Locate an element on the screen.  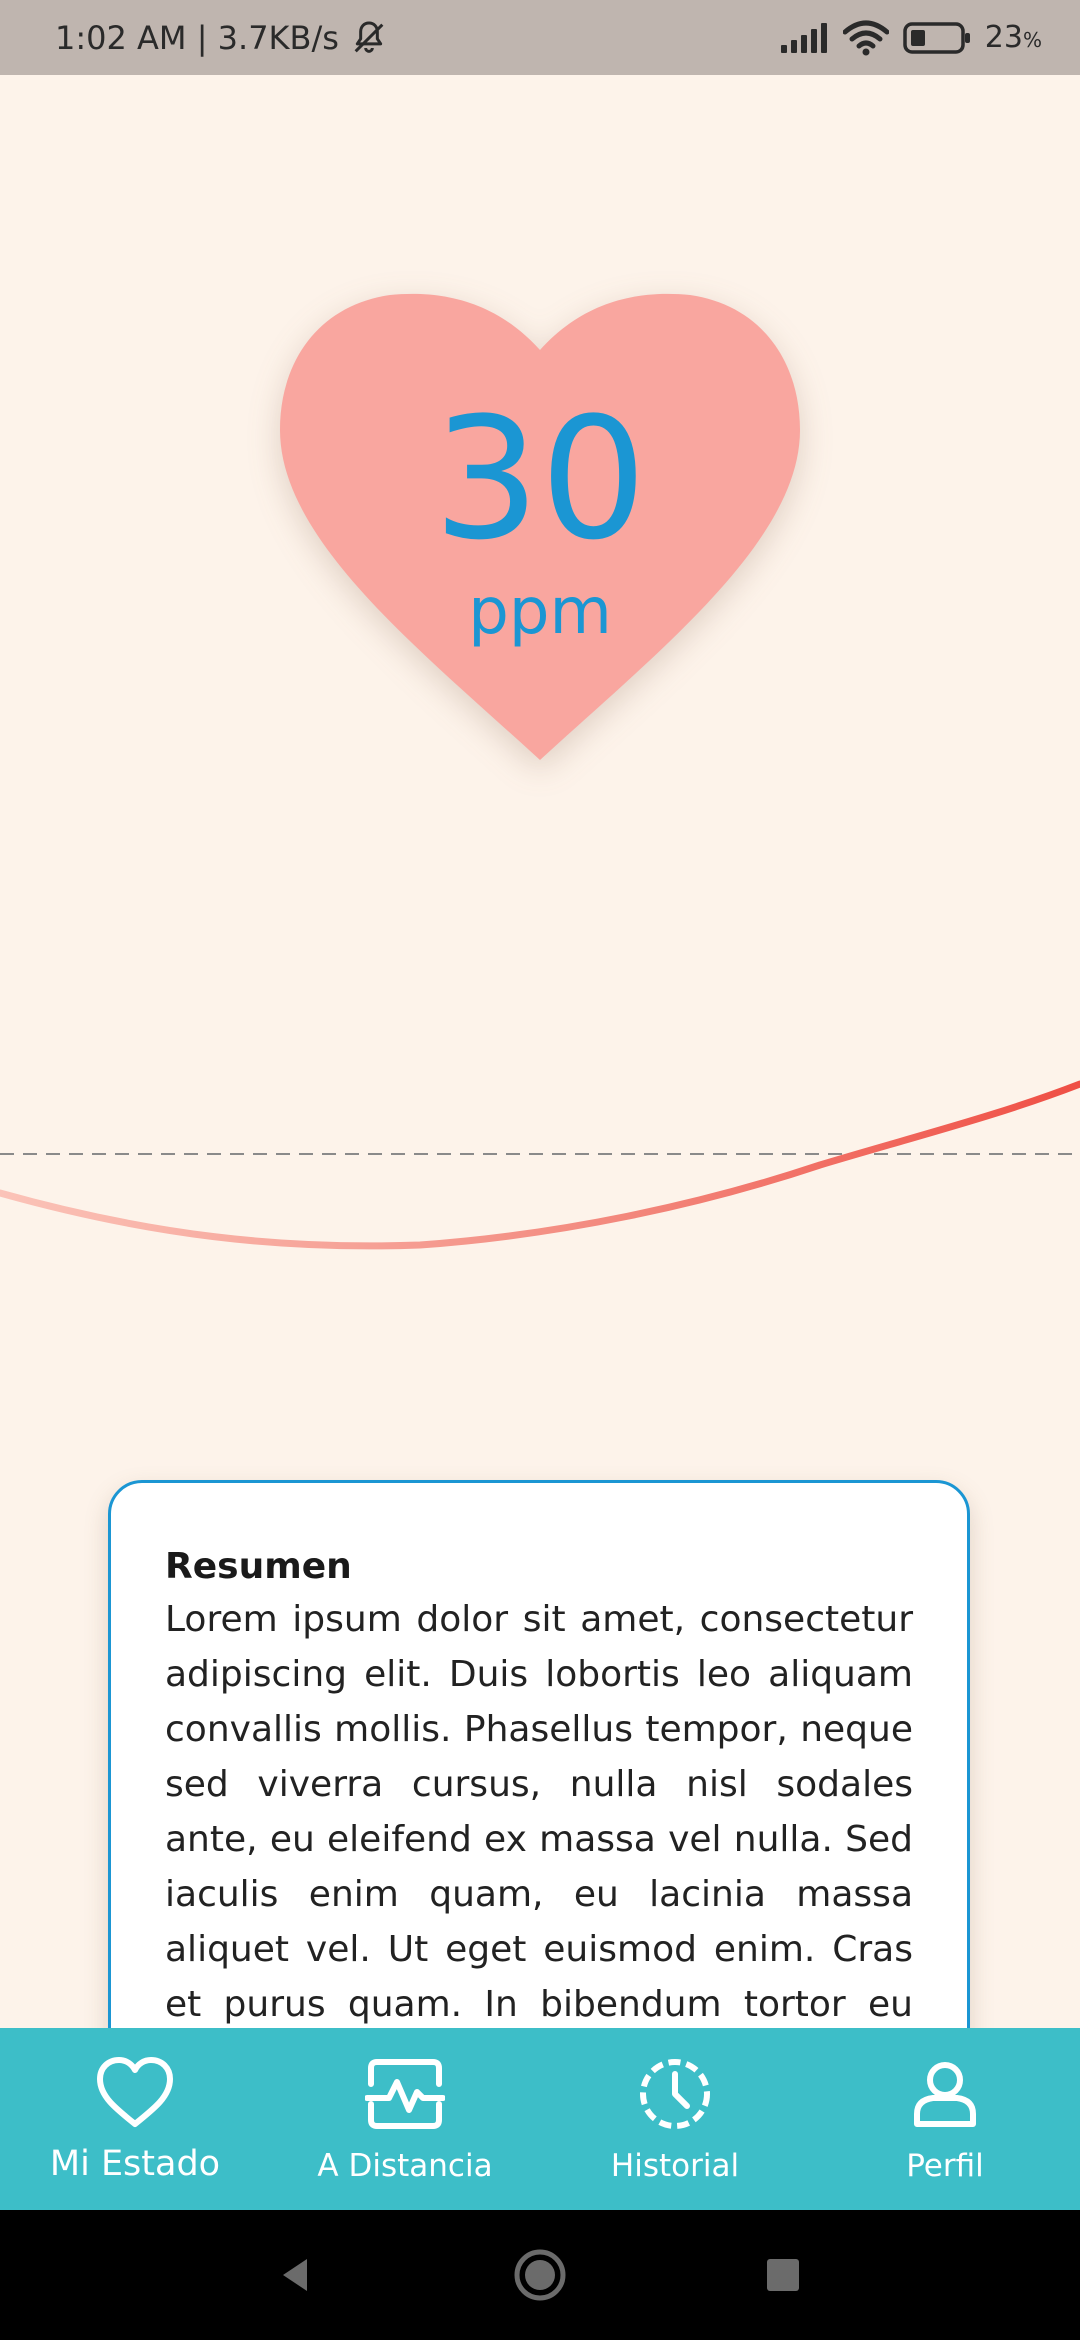
nav-item-mi-estado: Mi Estado is located at coordinates (135, 2119).